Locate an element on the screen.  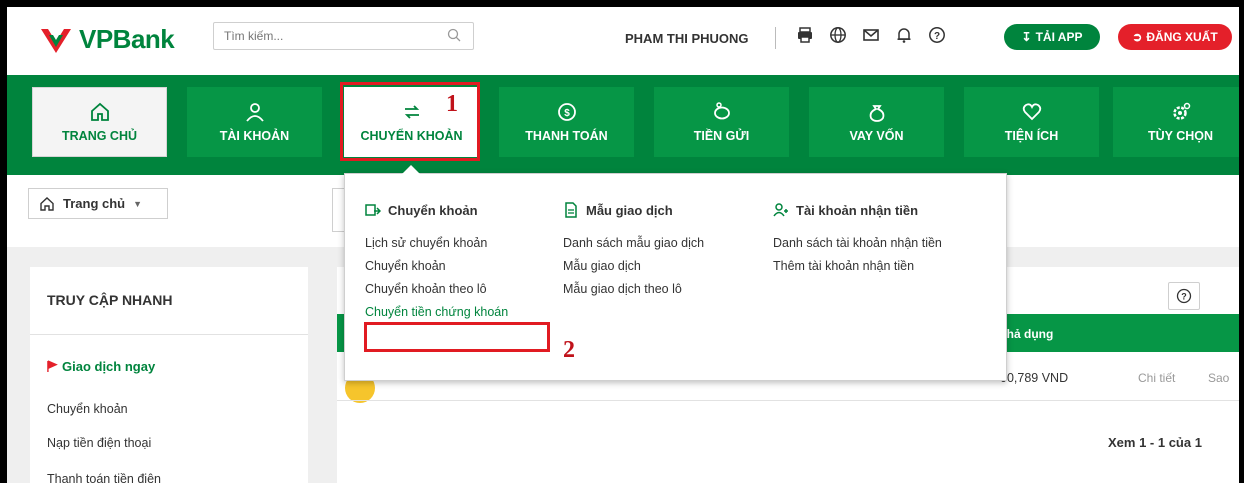
dropdown-heading-templates: Mẫu giao dịch is located at coordinates (633, 210).